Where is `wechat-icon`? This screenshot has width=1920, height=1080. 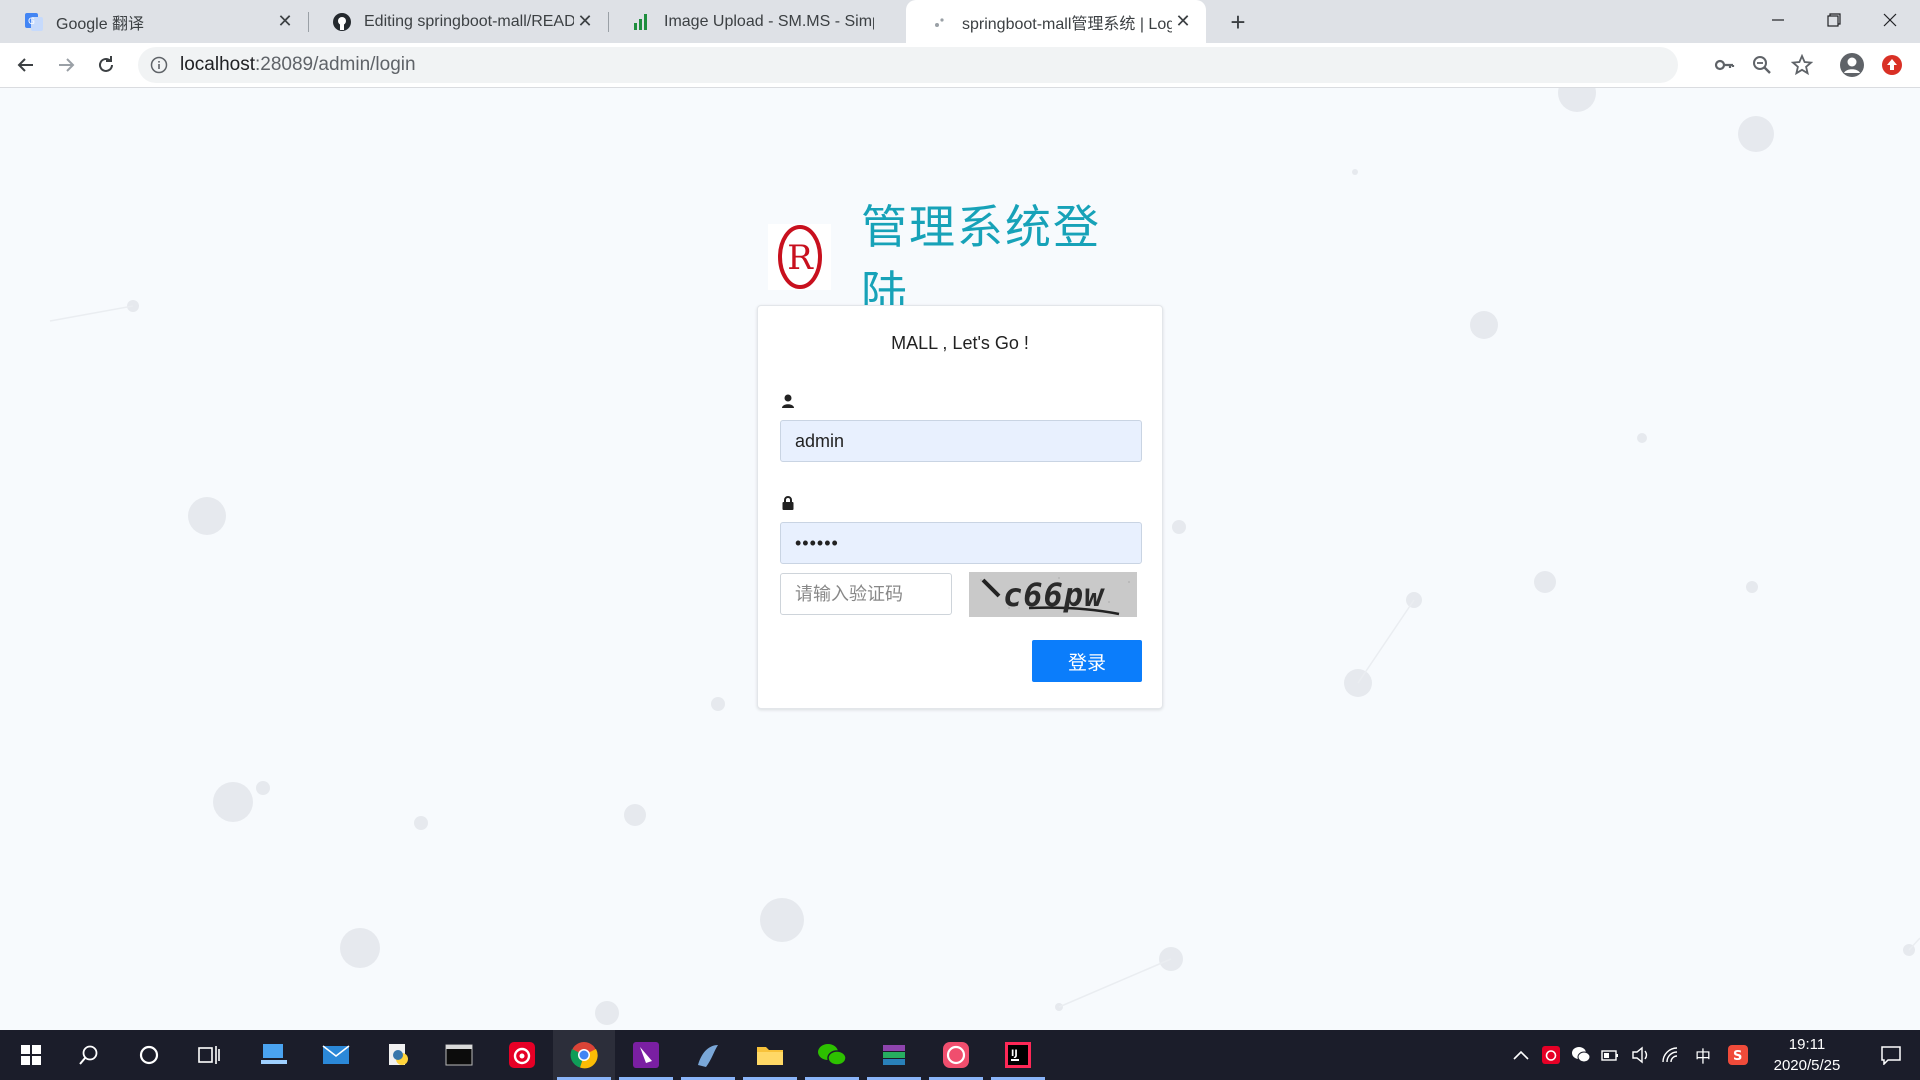 wechat-icon is located at coordinates (832, 1055).